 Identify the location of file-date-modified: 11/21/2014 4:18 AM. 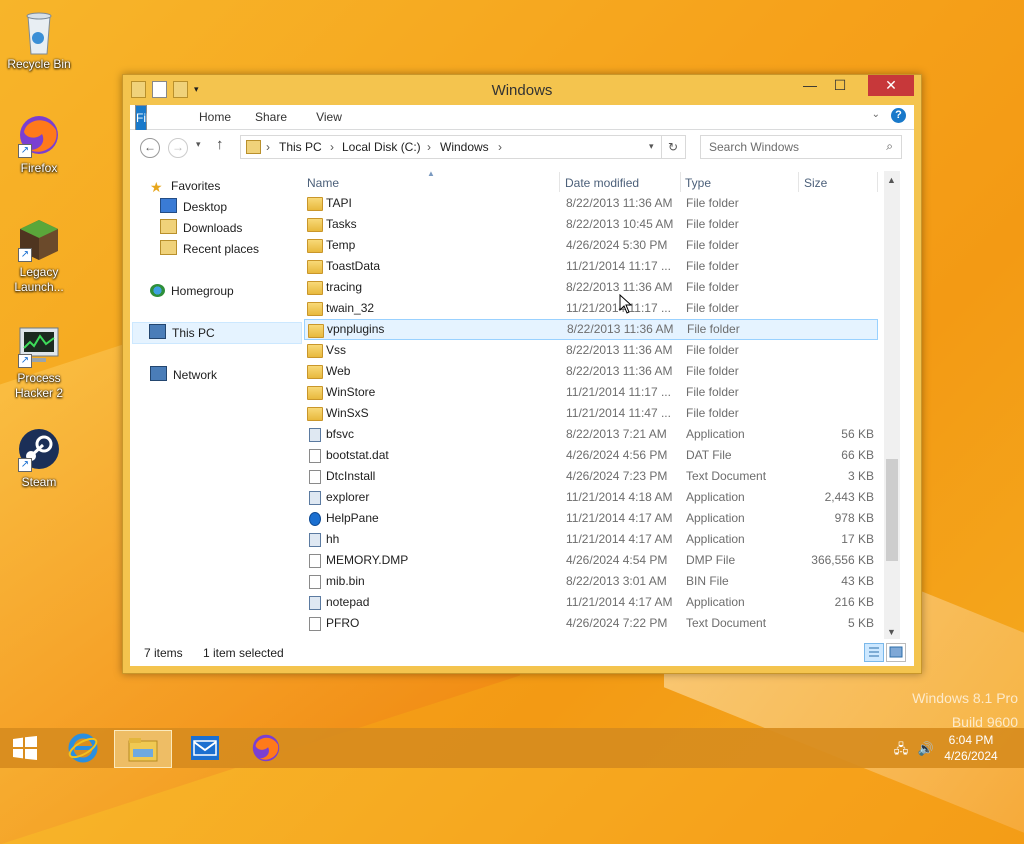
(619, 497).